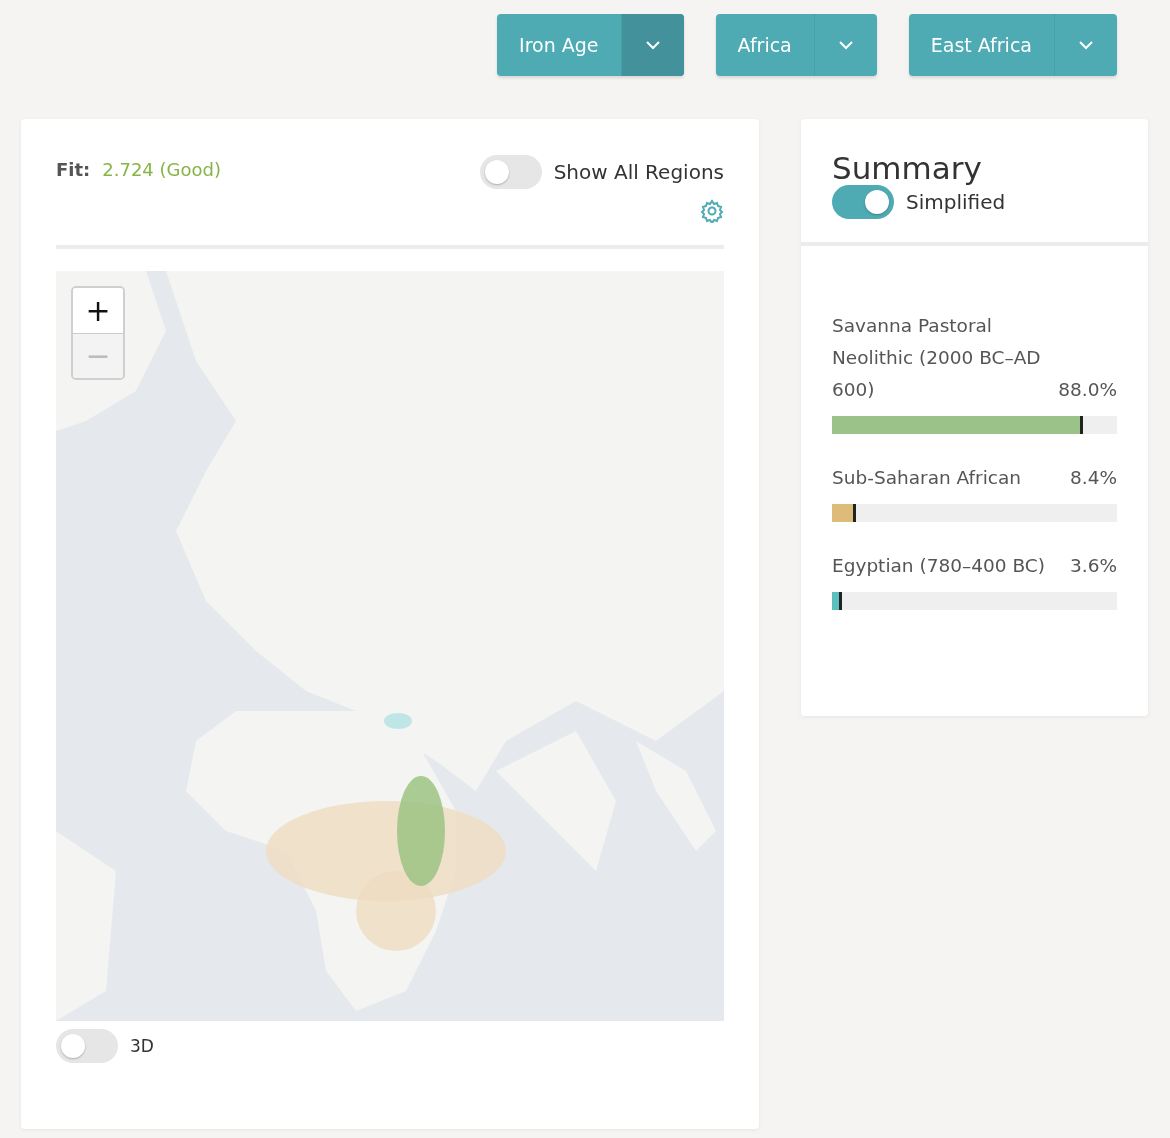 The image size is (1170, 1138). Describe the element at coordinates (1093, 478) in the screenshot. I see `component-percent: 8.4%` at that location.